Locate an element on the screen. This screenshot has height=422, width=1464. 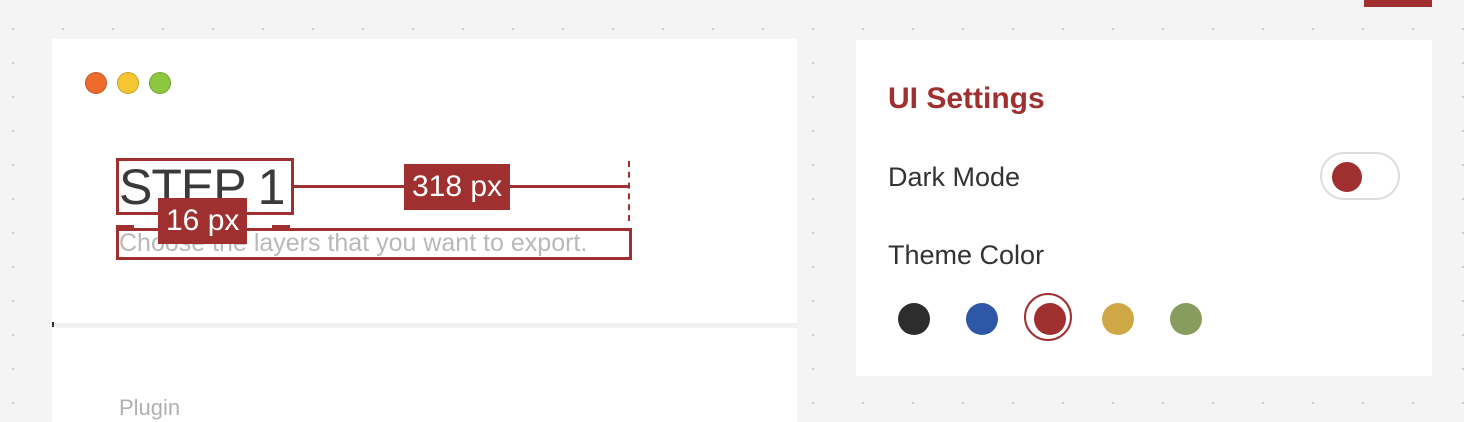
settings-title: UI Settings is located at coordinates (966, 98).